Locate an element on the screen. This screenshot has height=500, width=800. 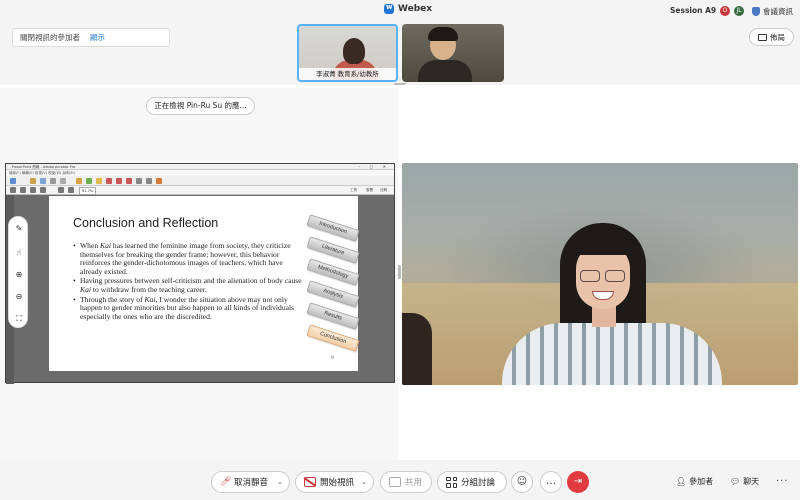
open-icon is located at coordinates (33, 181).